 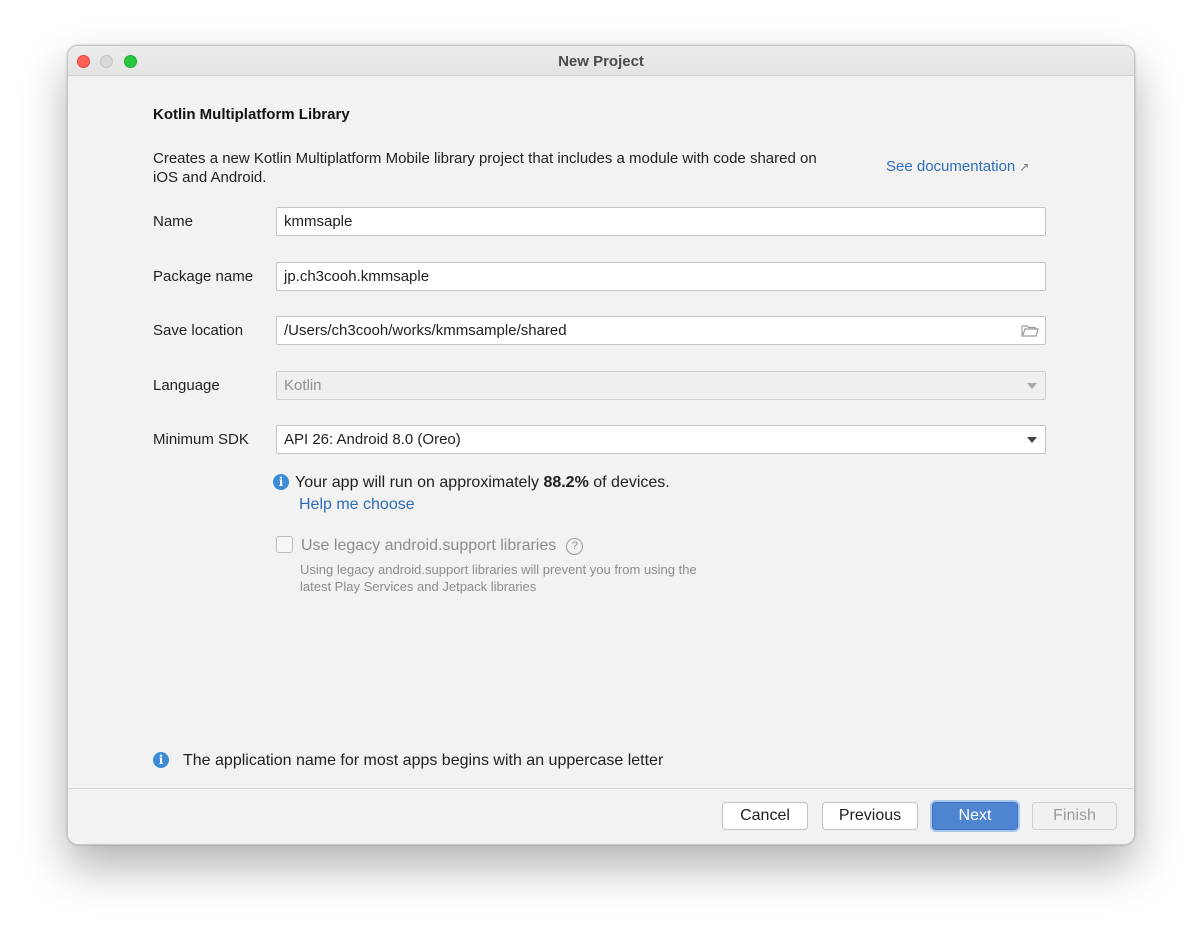 I want to click on language-select: Kotlin, so click(x=661, y=385).